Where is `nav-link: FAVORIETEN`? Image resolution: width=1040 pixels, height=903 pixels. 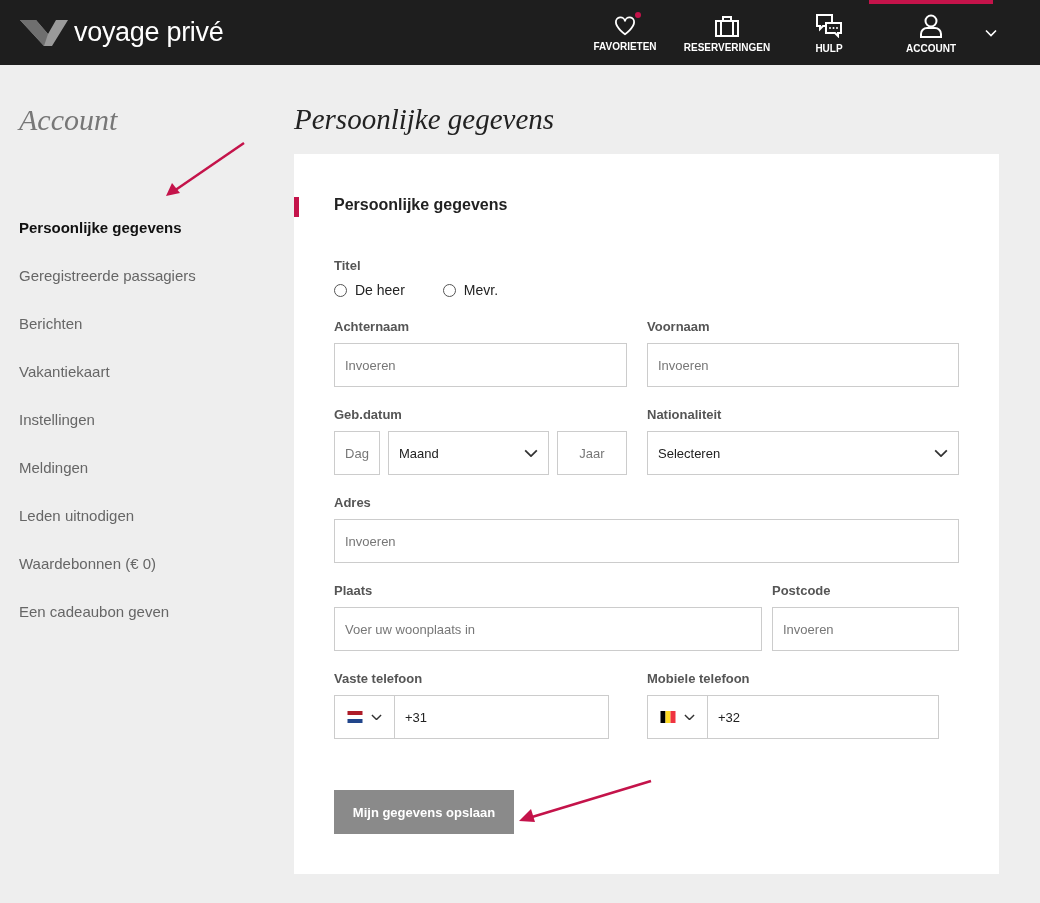 nav-link: FAVORIETEN is located at coordinates (625, 32).